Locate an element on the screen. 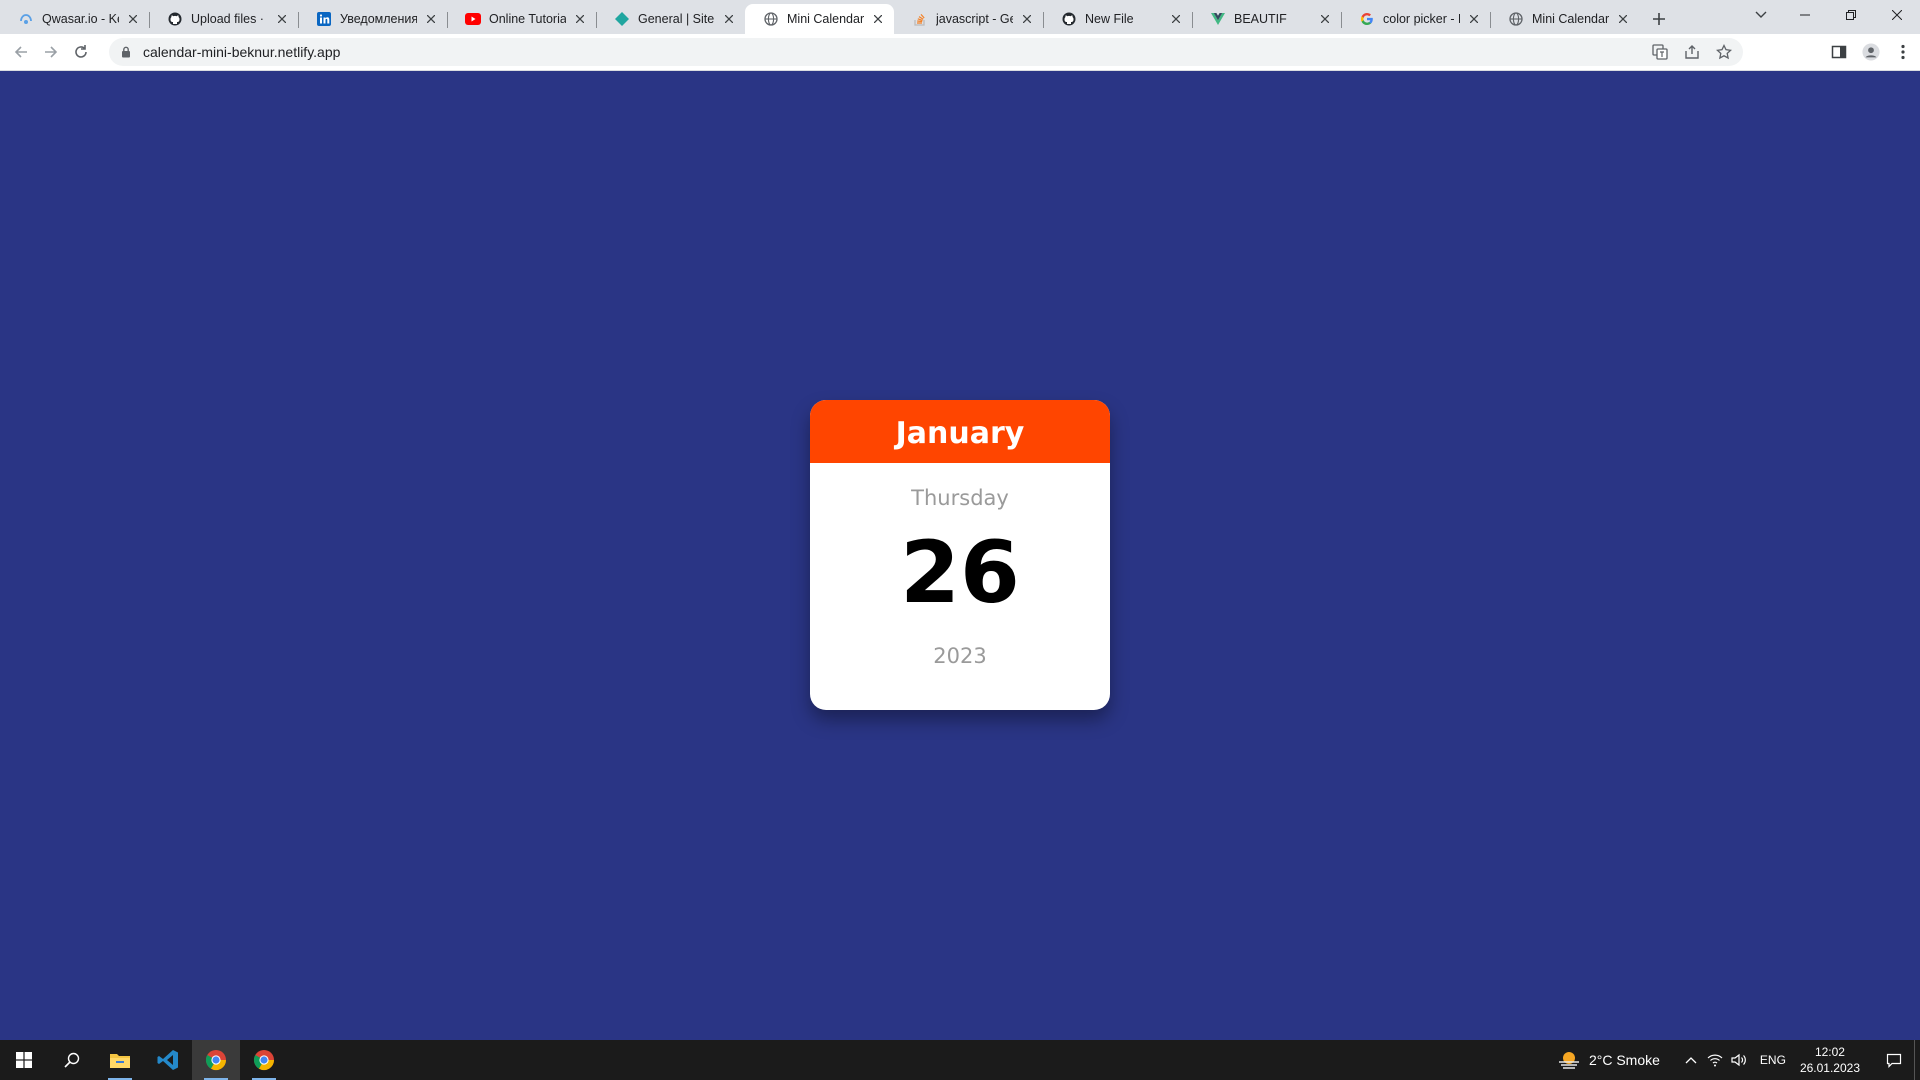 This screenshot has width=1920, height=1080. close-window-button is located at coordinates (1897, 15).